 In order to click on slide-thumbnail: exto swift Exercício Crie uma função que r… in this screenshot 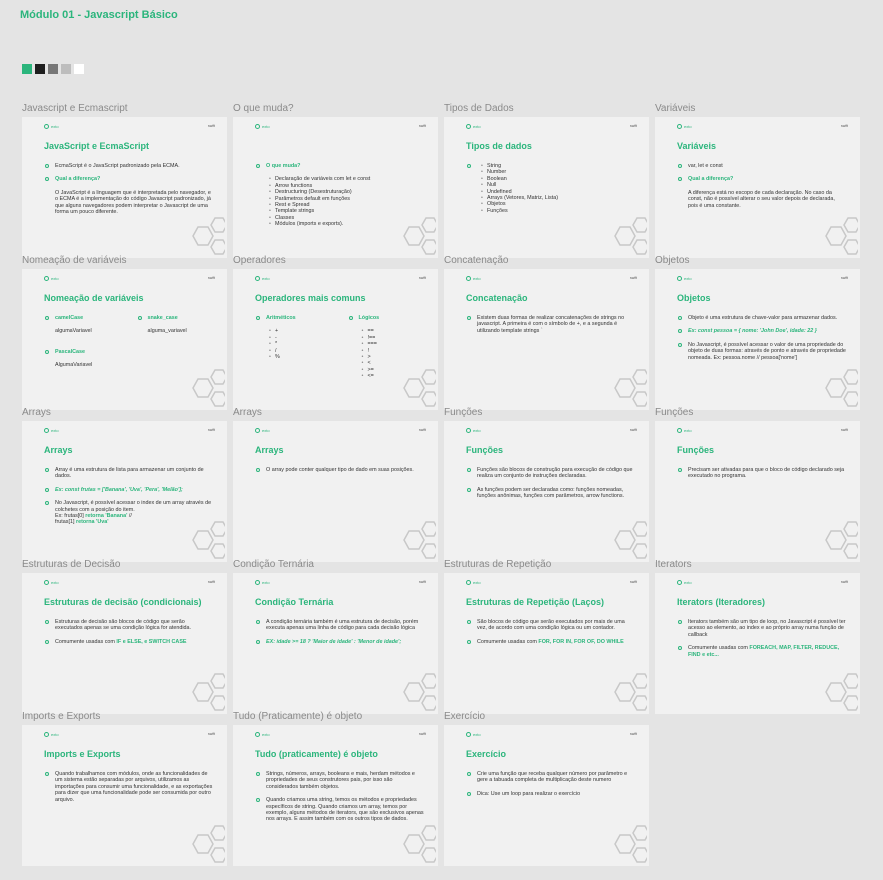, I will do `click(546, 795)`.